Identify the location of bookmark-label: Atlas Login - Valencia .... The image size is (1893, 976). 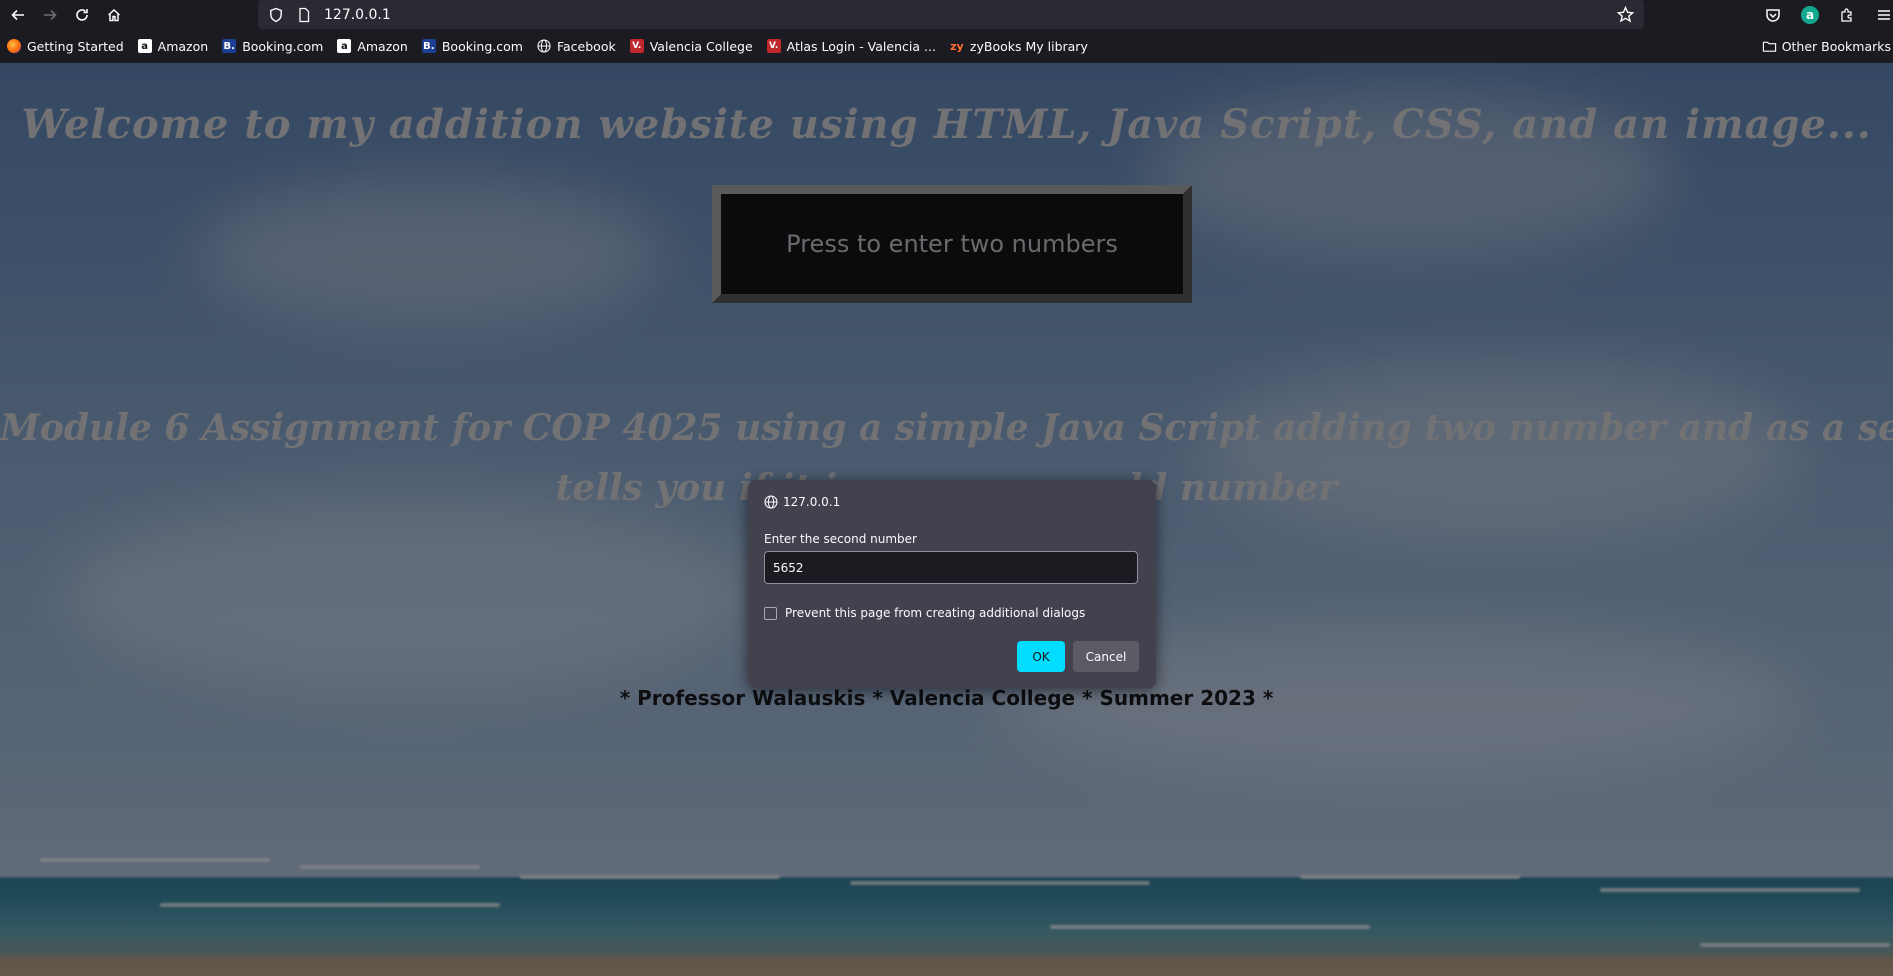
(861, 46).